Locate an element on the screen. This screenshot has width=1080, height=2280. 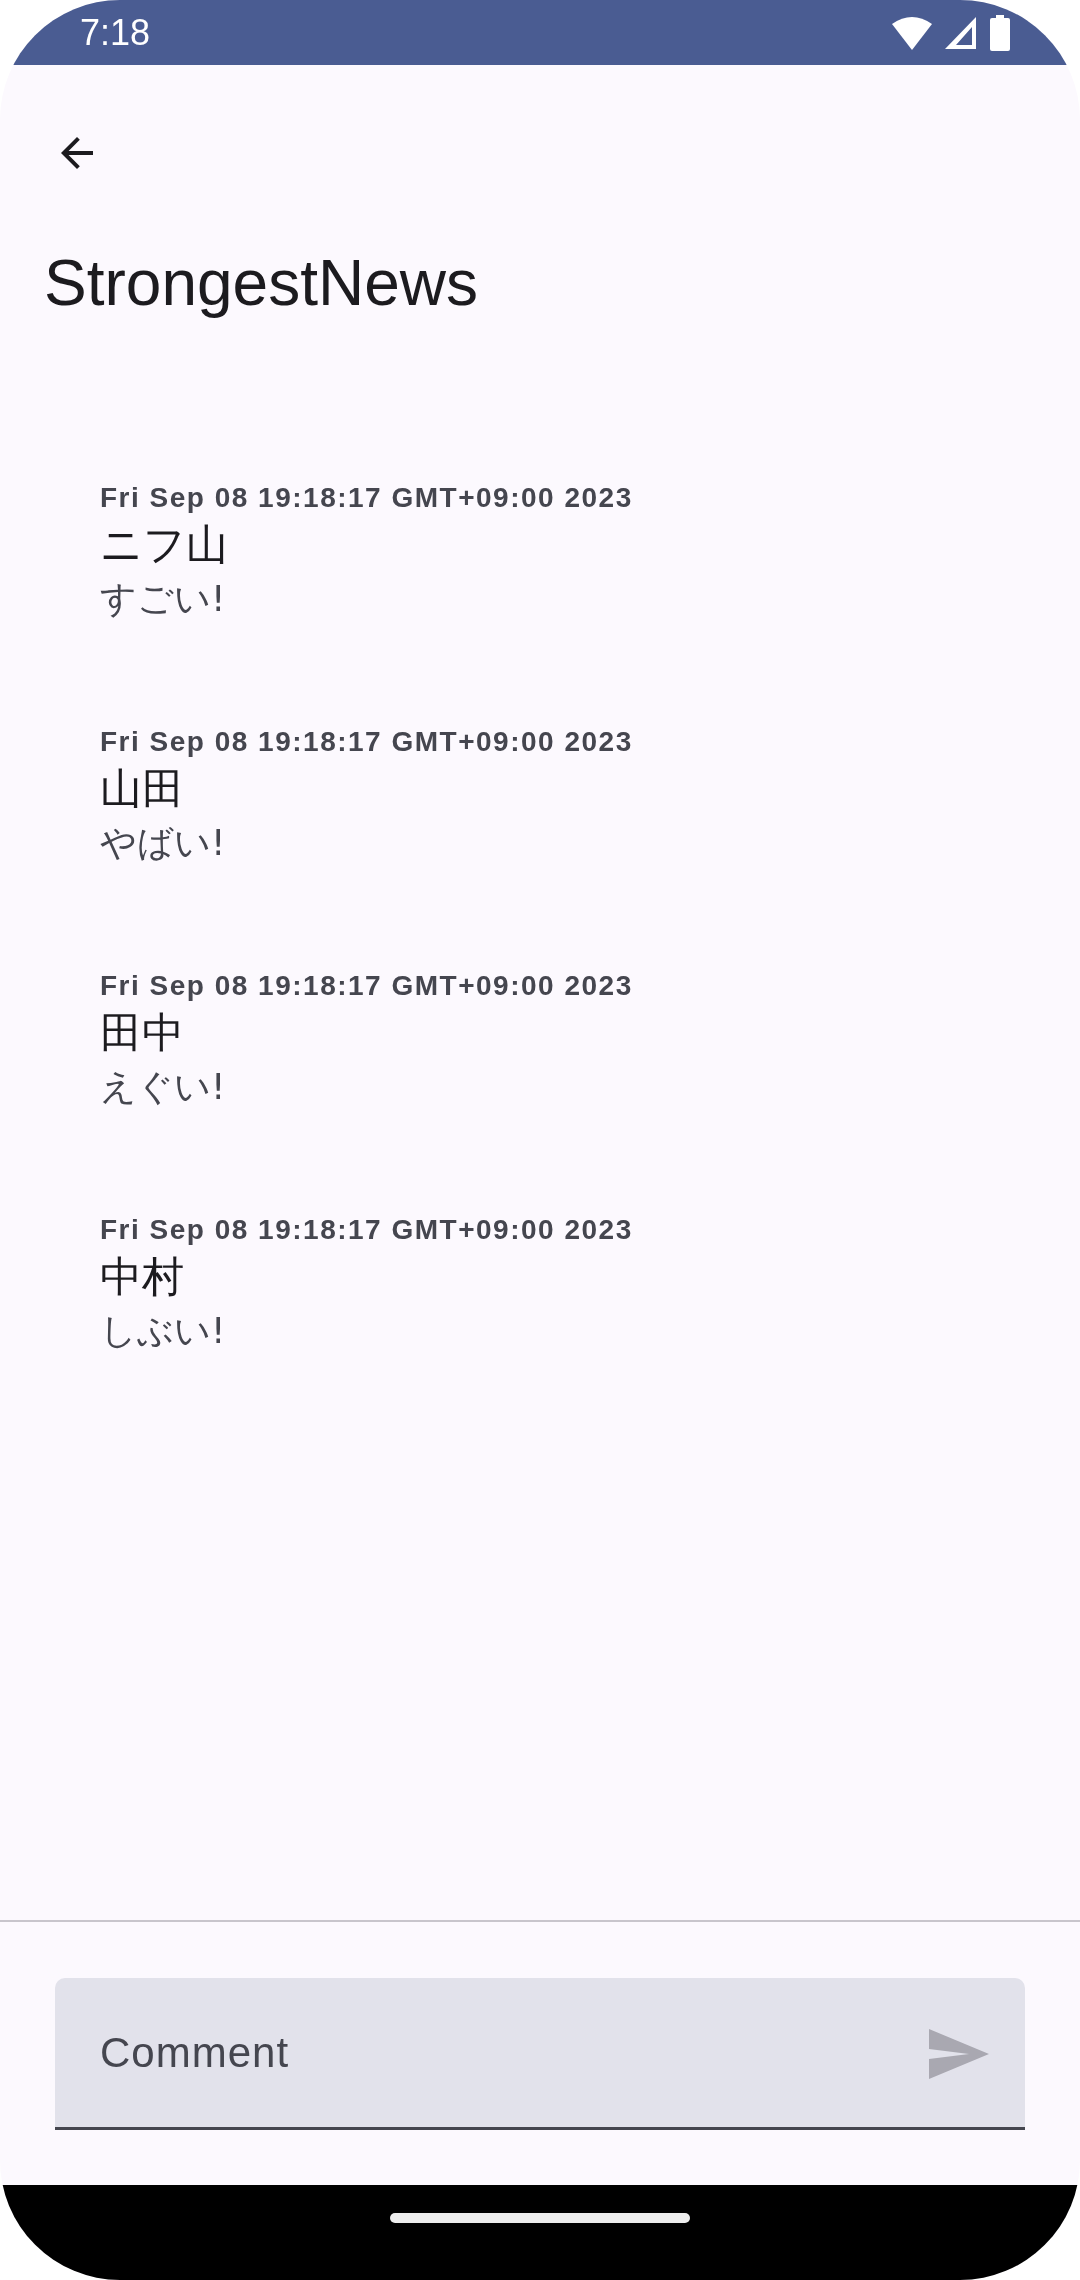
comment-author: 山田 is located at coordinates (142, 789).